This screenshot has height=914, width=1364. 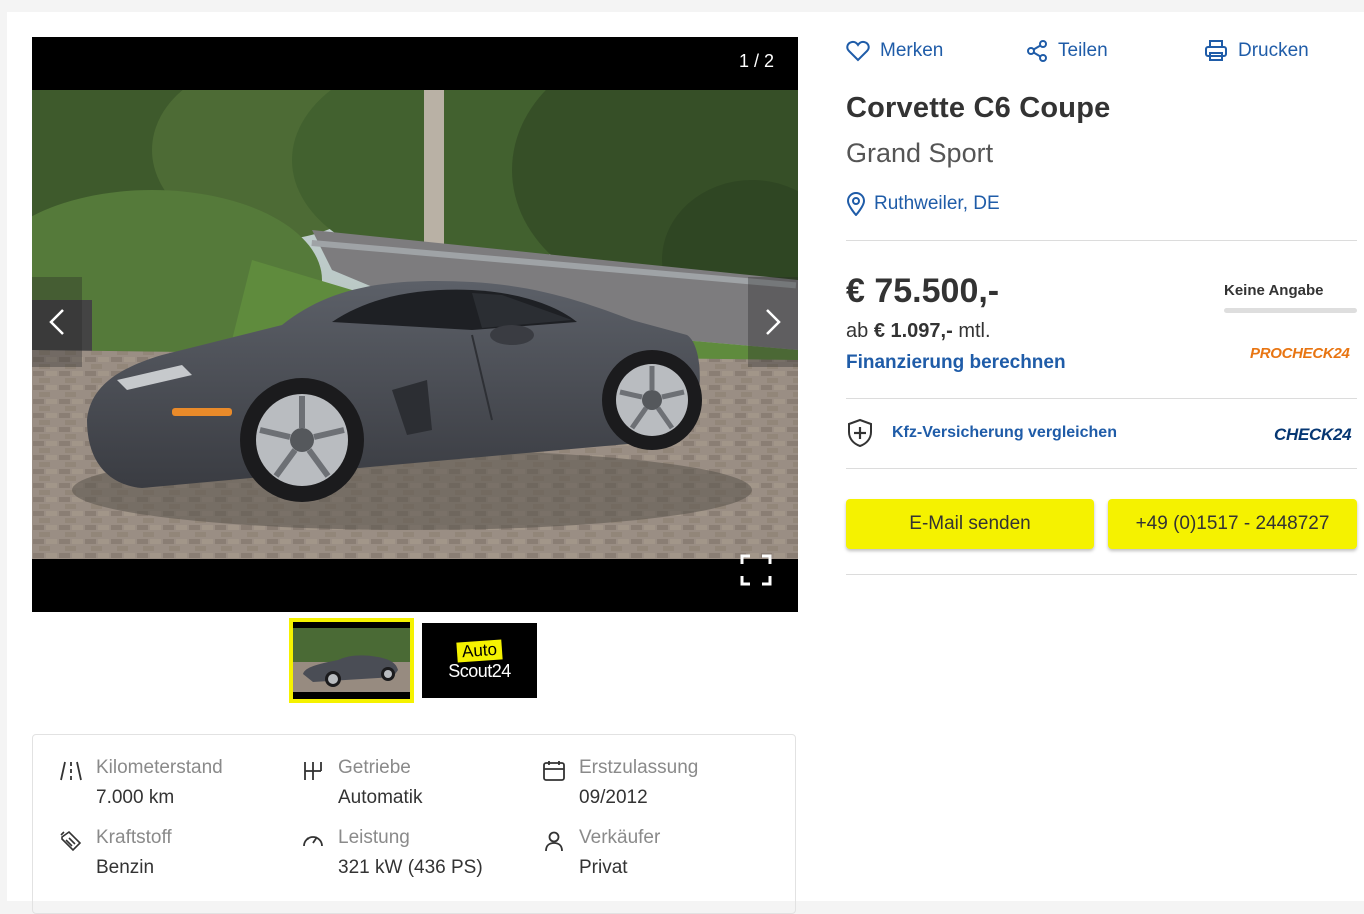 What do you see at coordinates (1273, 50) in the screenshot?
I see `print-label: Drucken` at bounding box center [1273, 50].